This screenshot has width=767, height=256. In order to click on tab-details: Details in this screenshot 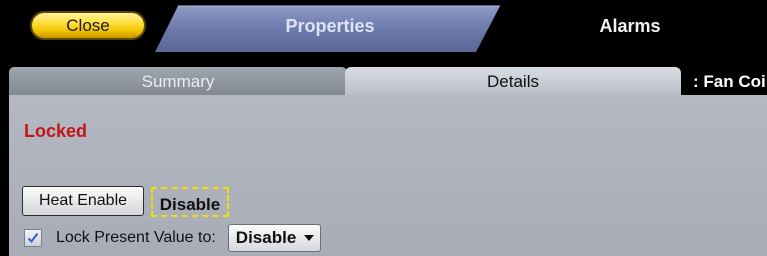, I will do `click(513, 81)`.